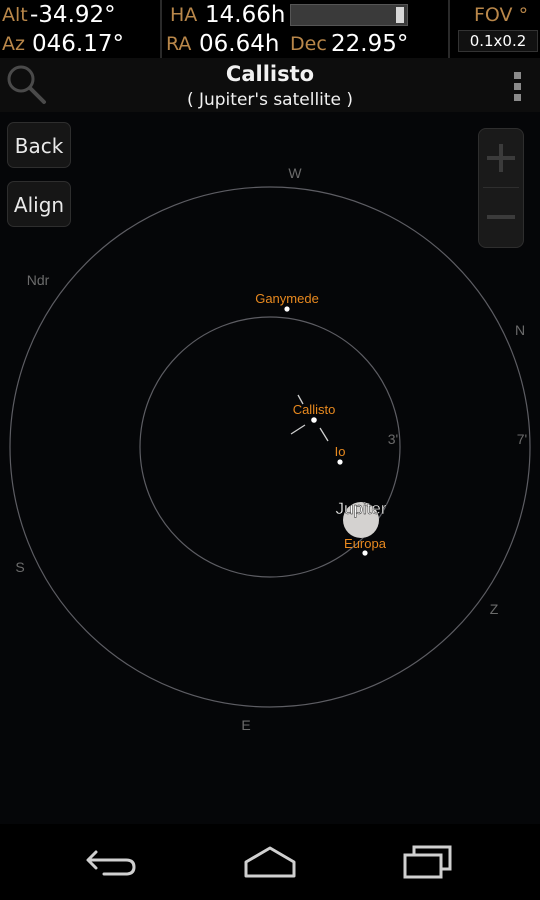 The height and width of the screenshot is (900, 540). I want to click on europa-label: Europa, so click(365, 543).